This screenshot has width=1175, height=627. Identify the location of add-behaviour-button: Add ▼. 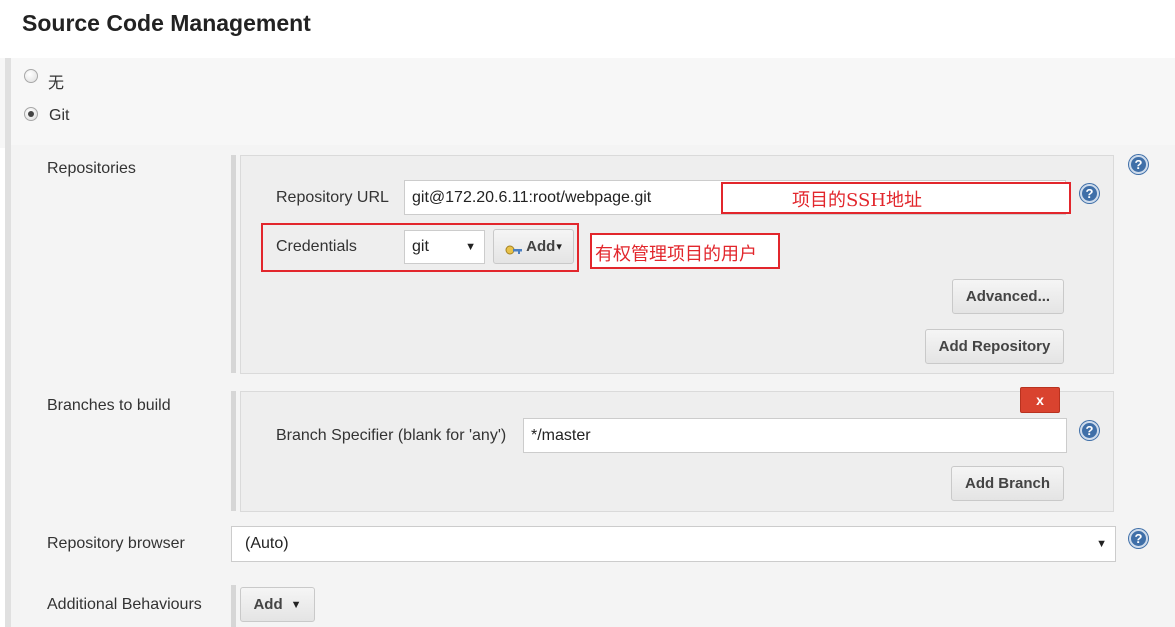
(277, 604).